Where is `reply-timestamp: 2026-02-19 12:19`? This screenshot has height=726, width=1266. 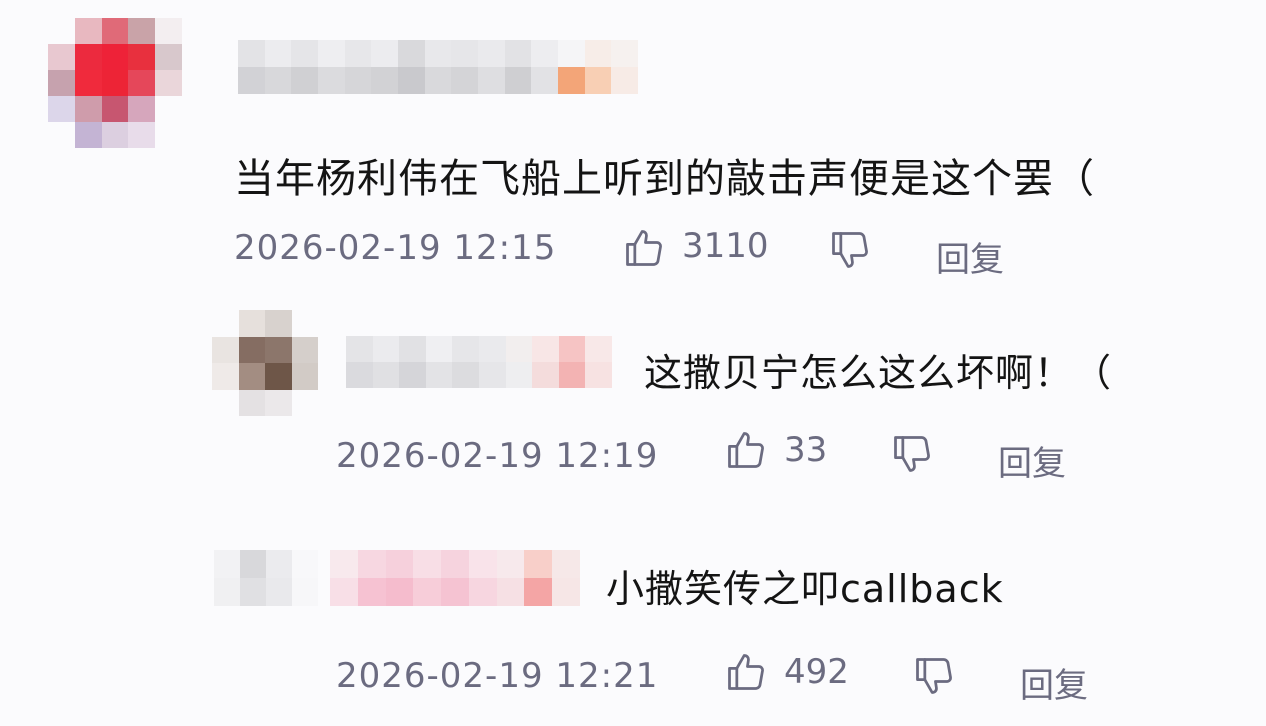 reply-timestamp: 2026-02-19 12:19 is located at coordinates (497, 456).